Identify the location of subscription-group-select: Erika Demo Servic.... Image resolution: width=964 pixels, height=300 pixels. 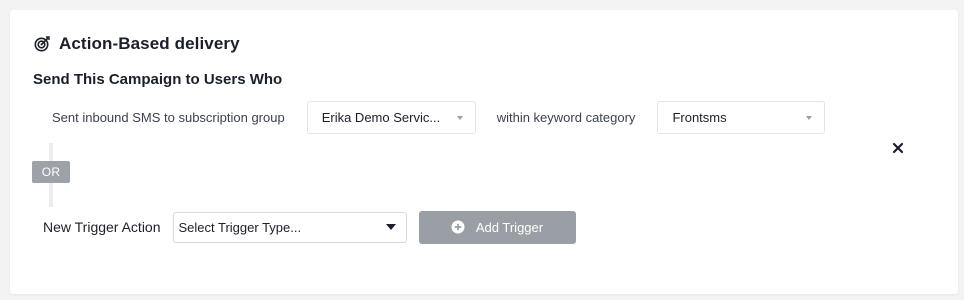
(391, 117).